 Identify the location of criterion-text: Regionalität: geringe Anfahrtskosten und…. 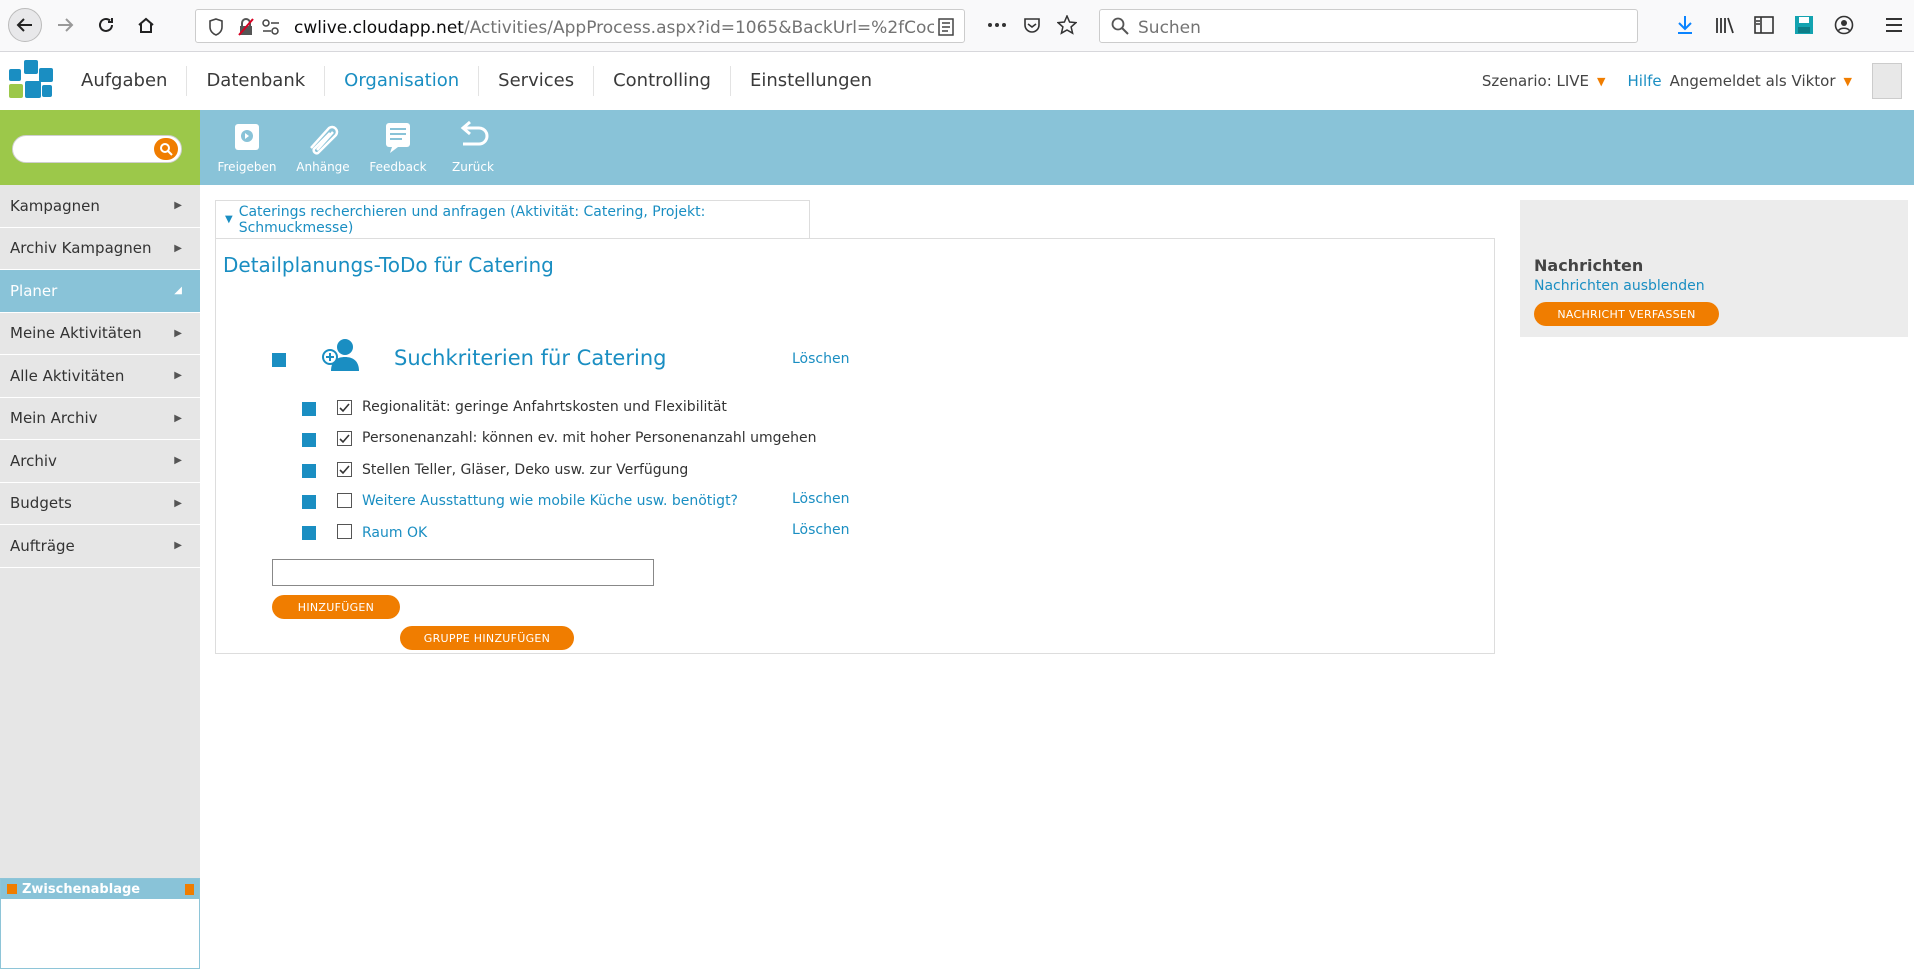
(544, 407).